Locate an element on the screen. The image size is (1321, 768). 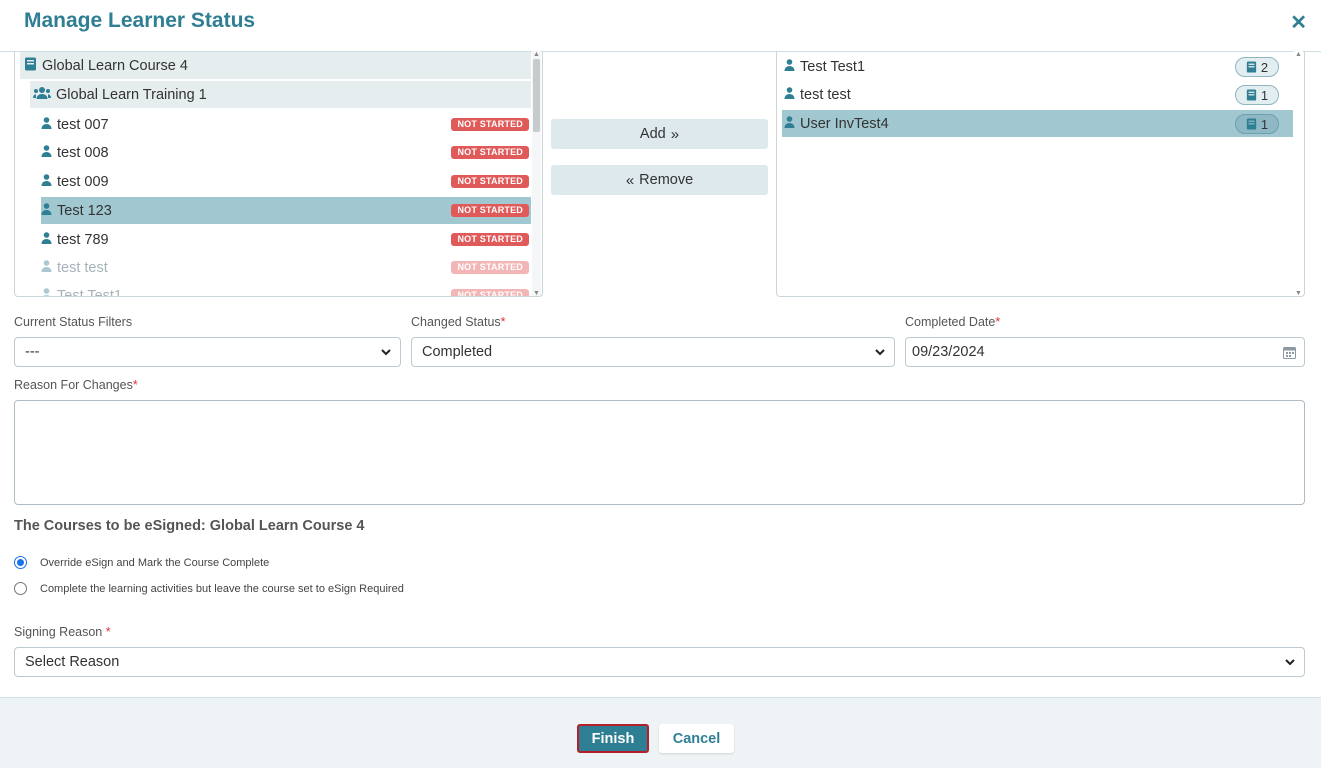
modal-title: Manage Learner Status is located at coordinates (140, 20).